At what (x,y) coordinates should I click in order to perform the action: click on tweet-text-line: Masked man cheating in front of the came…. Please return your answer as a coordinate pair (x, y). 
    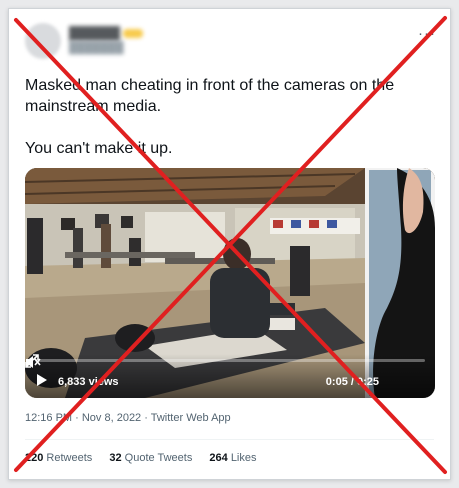
    Looking at the image, I should click on (210, 96).